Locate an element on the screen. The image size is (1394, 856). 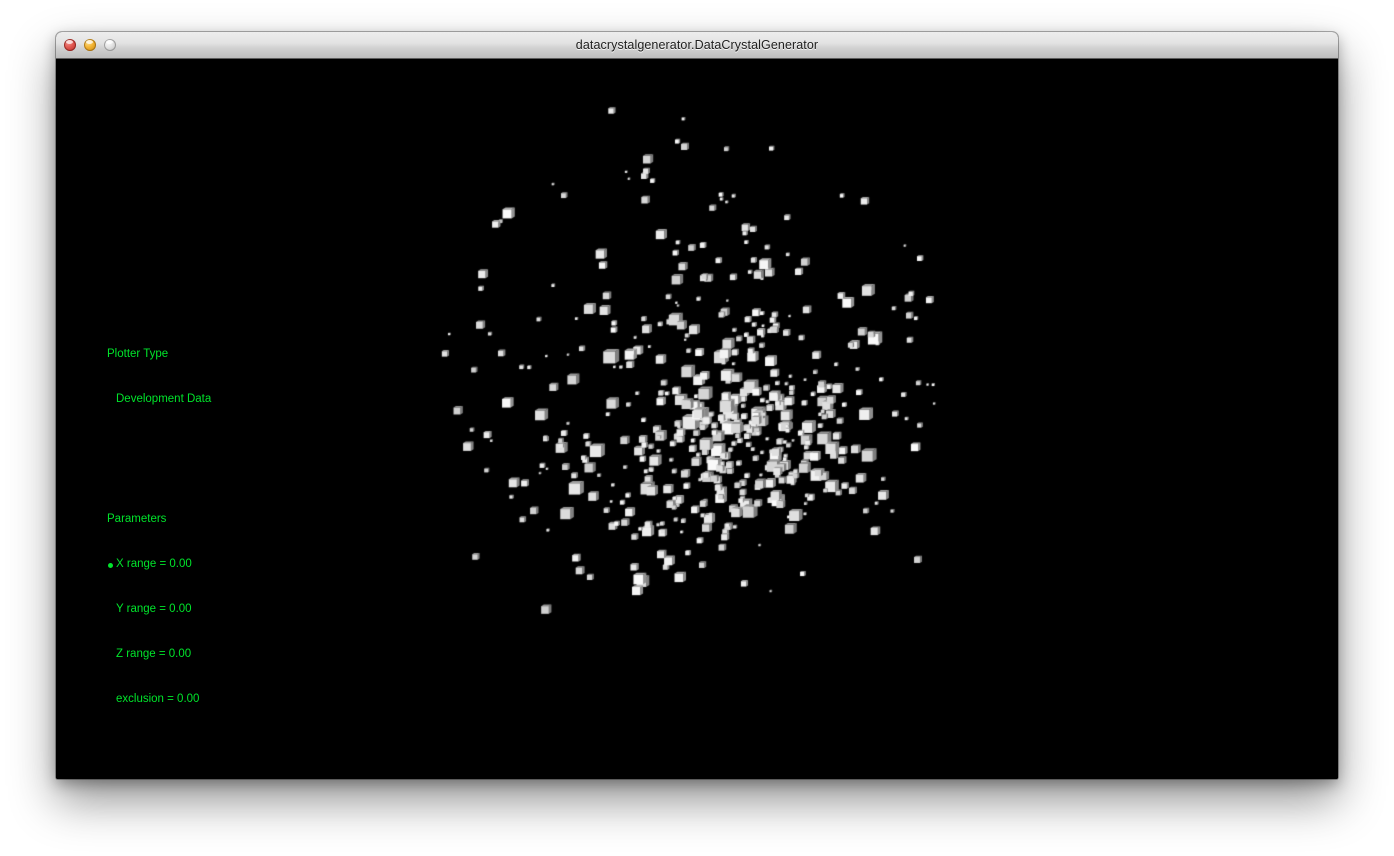
close-button-icon is located at coordinates (70, 45).